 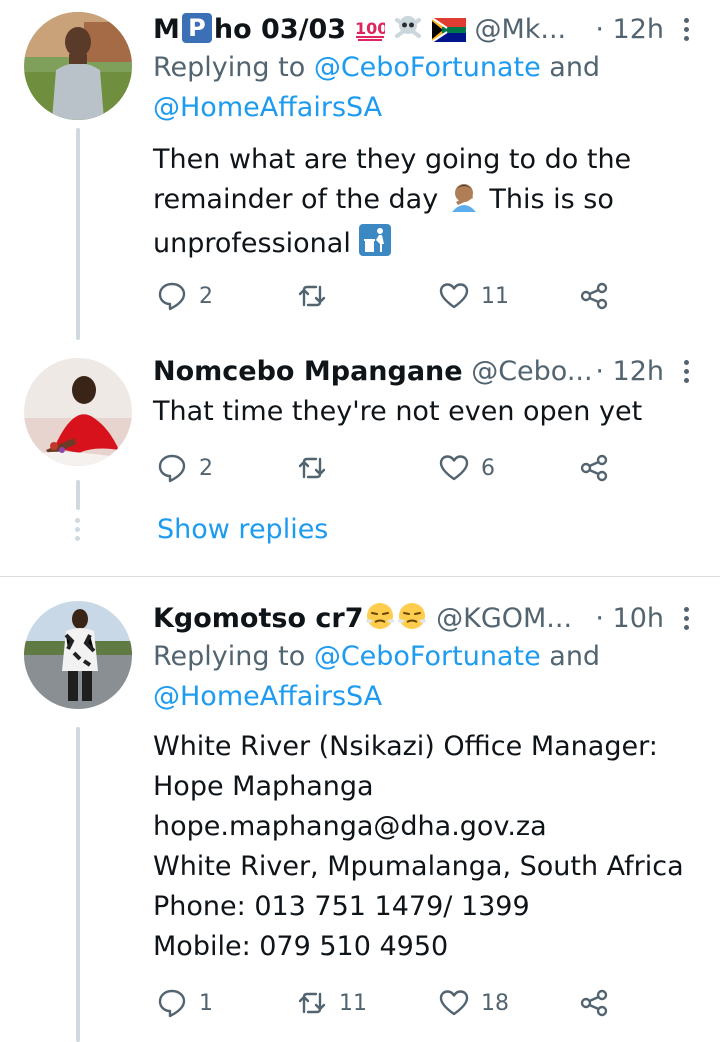 What do you see at coordinates (448, 34) in the screenshot?
I see `south-africa-flag-icon` at bounding box center [448, 34].